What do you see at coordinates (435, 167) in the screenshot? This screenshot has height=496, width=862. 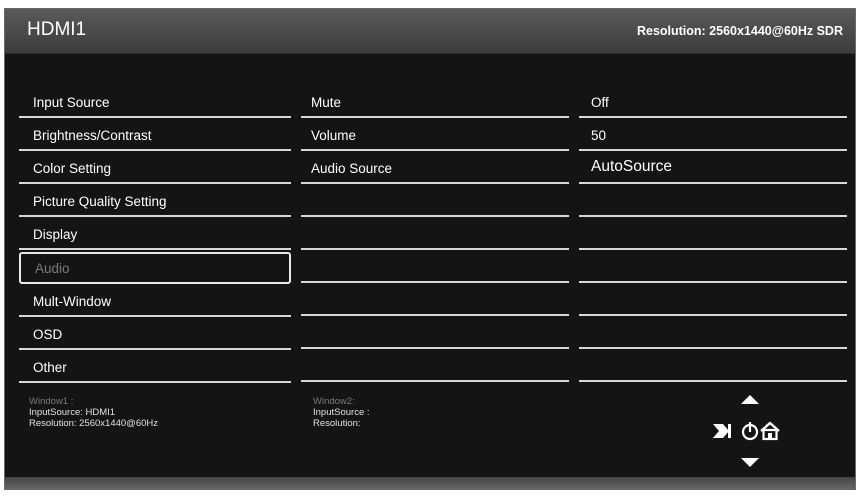 I see `submenu-item-audio-source: Audio Source` at bounding box center [435, 167].